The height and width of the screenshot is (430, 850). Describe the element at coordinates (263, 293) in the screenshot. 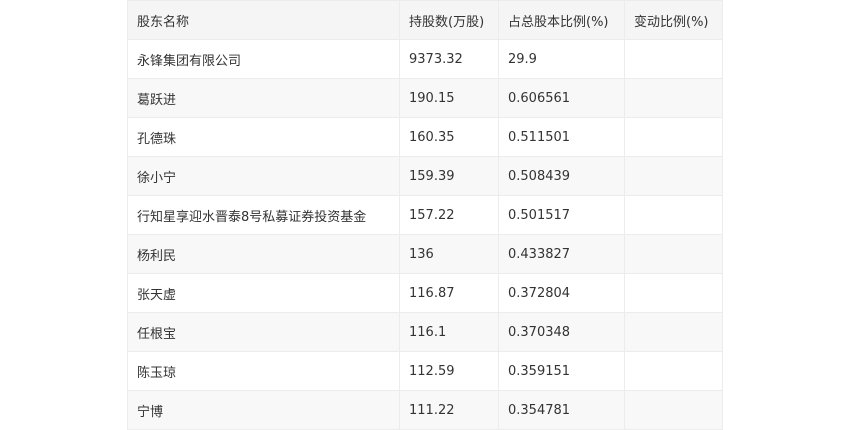

I see `cell-name: 张天虚` at that location.